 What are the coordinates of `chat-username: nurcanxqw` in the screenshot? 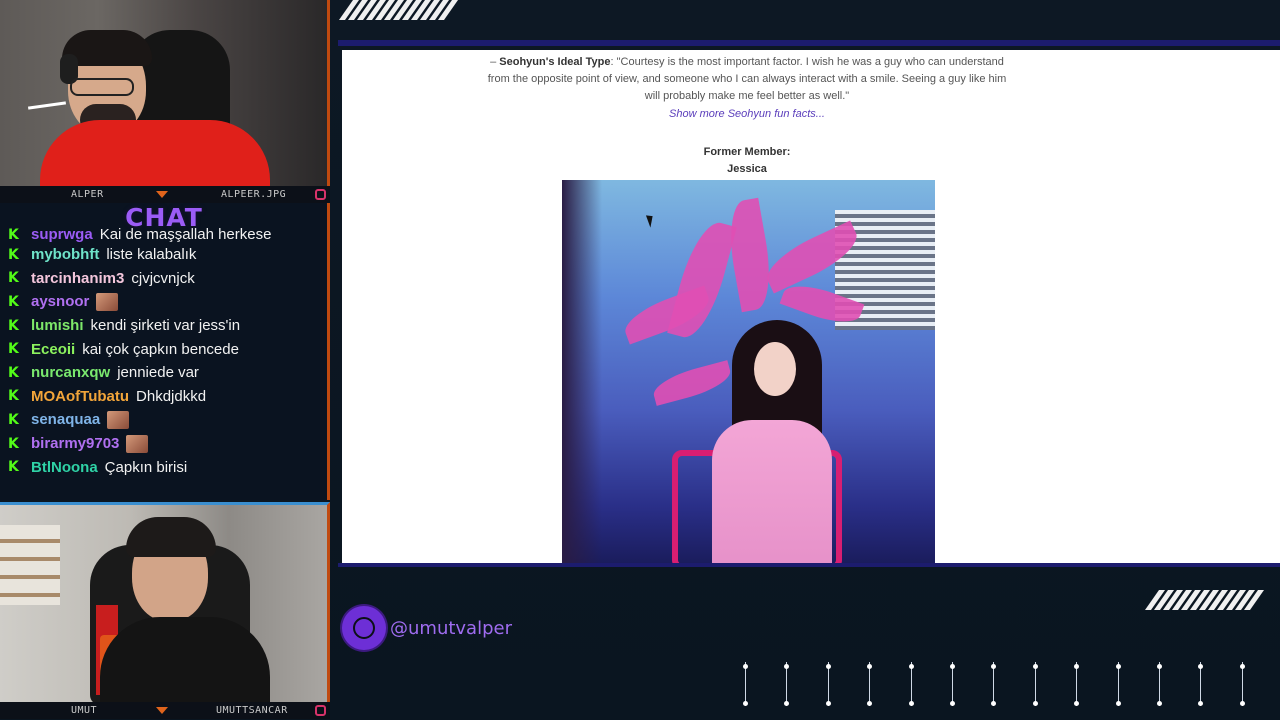 It's located at (70, 372).